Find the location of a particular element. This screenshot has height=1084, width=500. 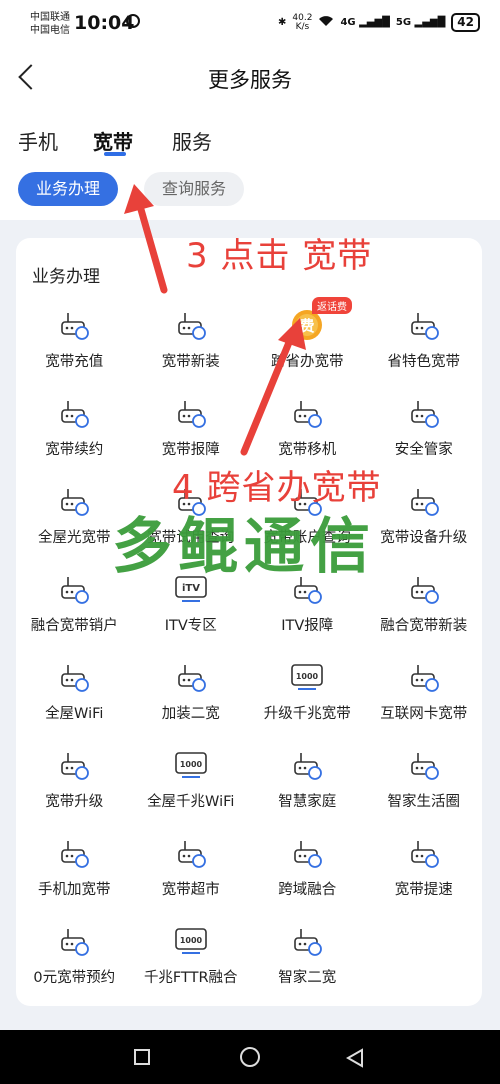

gigabit-wifi-icon: 1000 is located at coordinates (191, 765).